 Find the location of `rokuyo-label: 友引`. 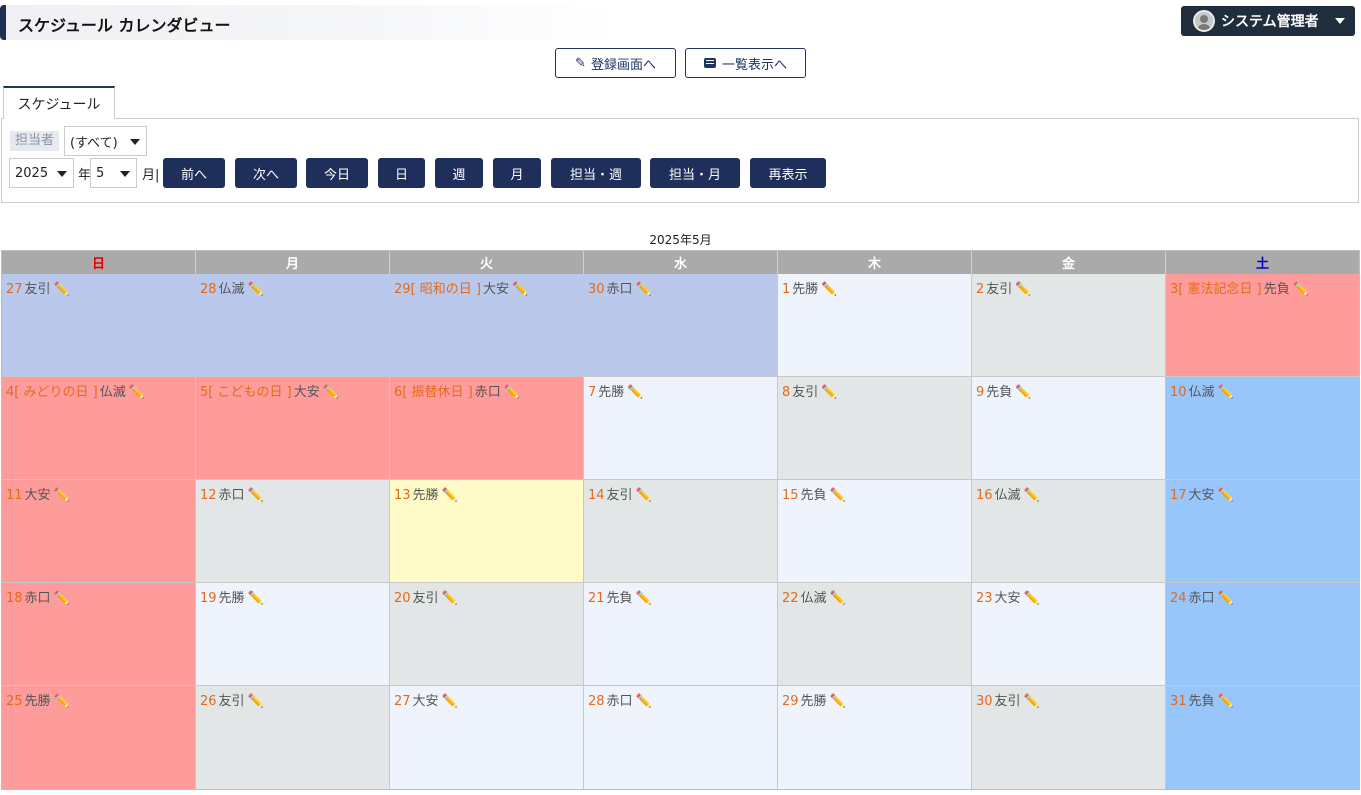

rokuyo-label: 友引 is located at coordinates (999, 289).